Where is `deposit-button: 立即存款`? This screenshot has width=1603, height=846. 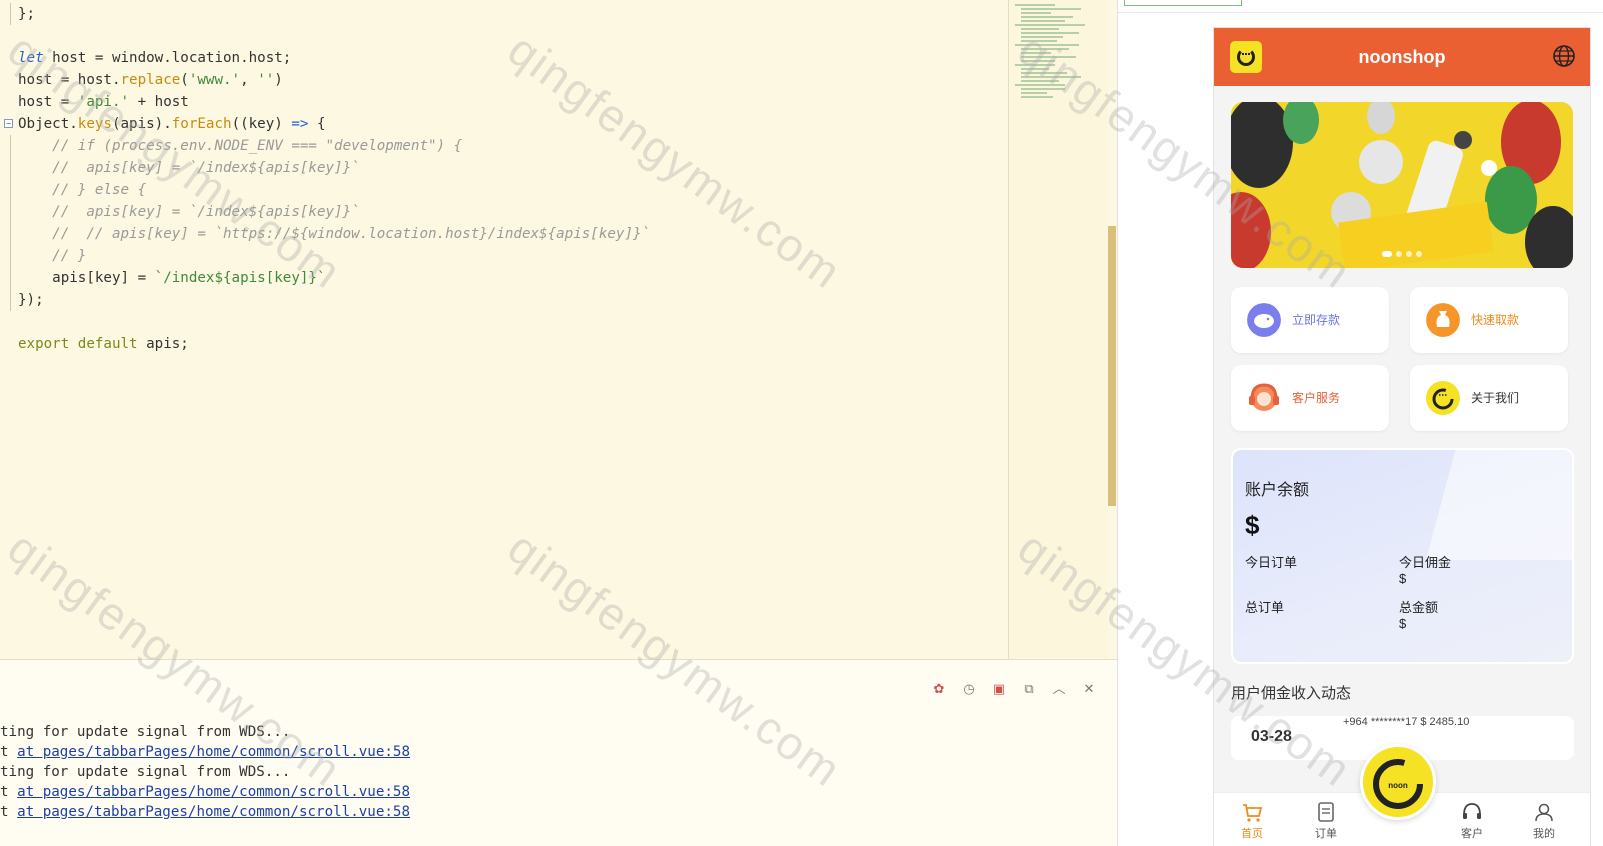
deposit-button: 立即存款 is located at coordinates (1310, 320).